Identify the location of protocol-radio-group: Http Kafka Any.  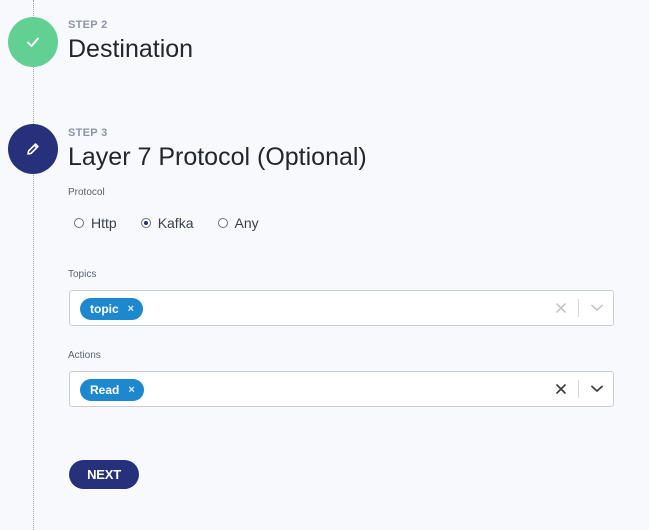
(178, 223).